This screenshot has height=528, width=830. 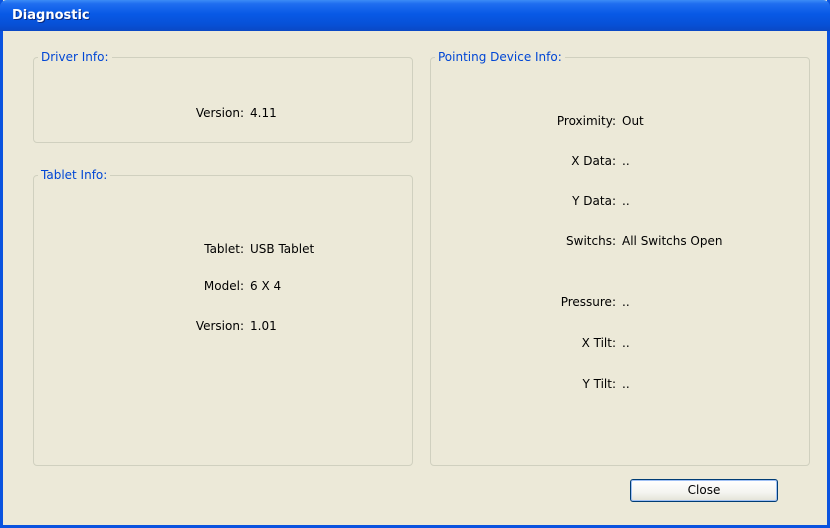 What do you see at coordinates (626, 201) in the screenshot?
I see `y-data-value: ..` at bounding box center [626, 201].